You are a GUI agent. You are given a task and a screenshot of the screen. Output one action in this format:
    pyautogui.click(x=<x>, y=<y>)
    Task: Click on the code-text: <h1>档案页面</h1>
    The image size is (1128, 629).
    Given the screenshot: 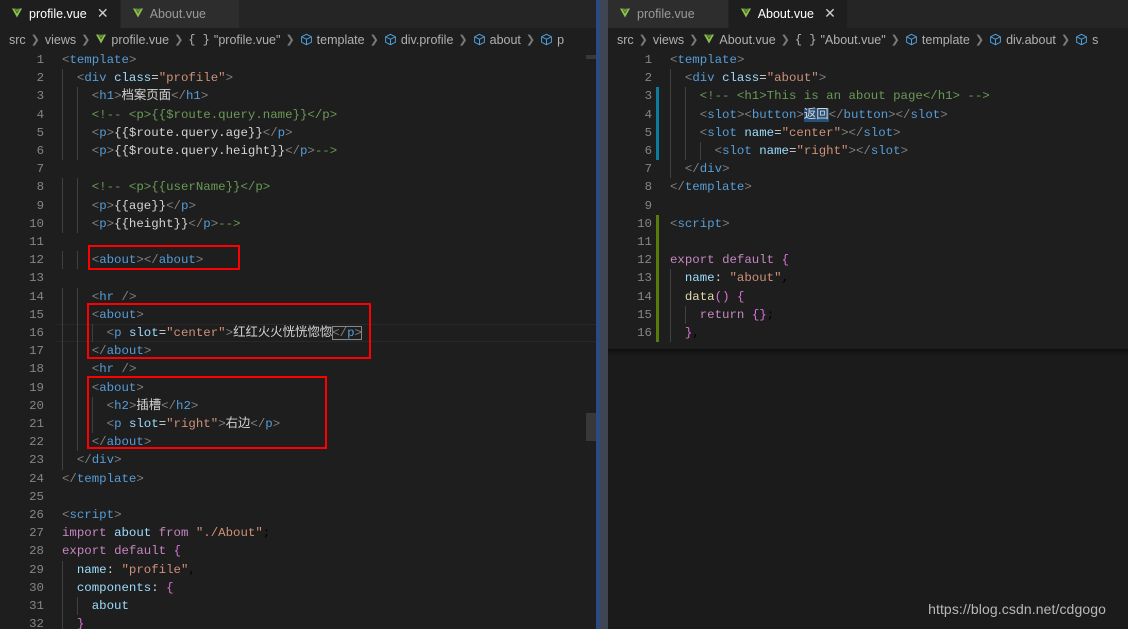 What is the action you would take?
    pyautogui.click(x=150, y=96)
    